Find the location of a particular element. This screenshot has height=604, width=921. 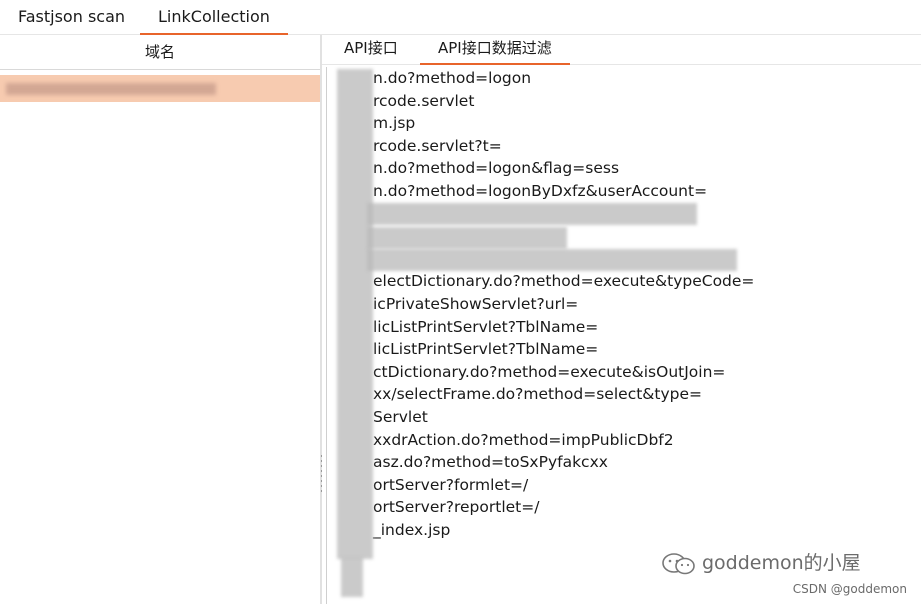

redaction-mosaic-column is located at coordinates (355, 314).